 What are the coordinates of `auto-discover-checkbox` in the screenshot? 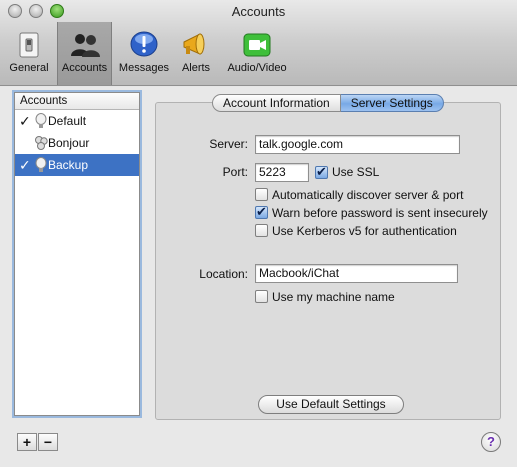 It's located at (261, 194).